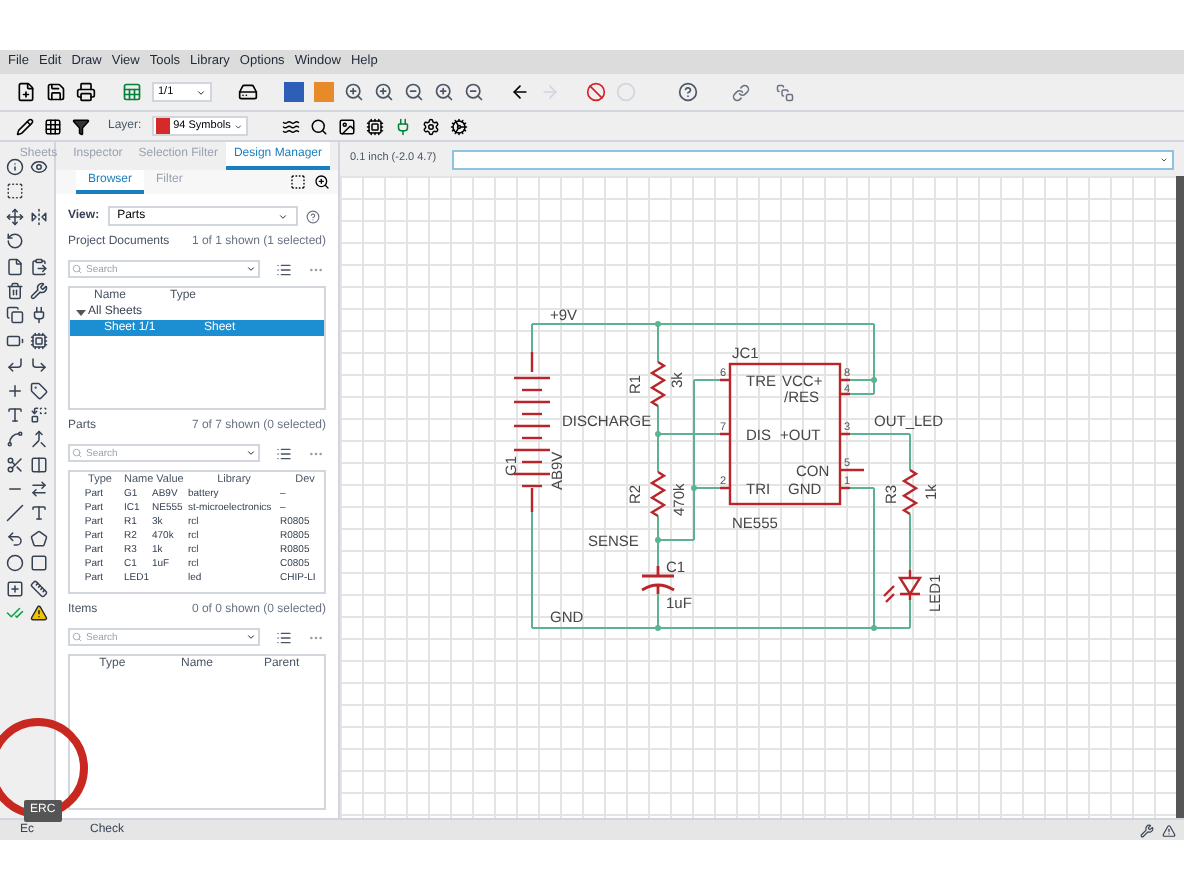  I want to click on scissors-icon, so click(15, 464).